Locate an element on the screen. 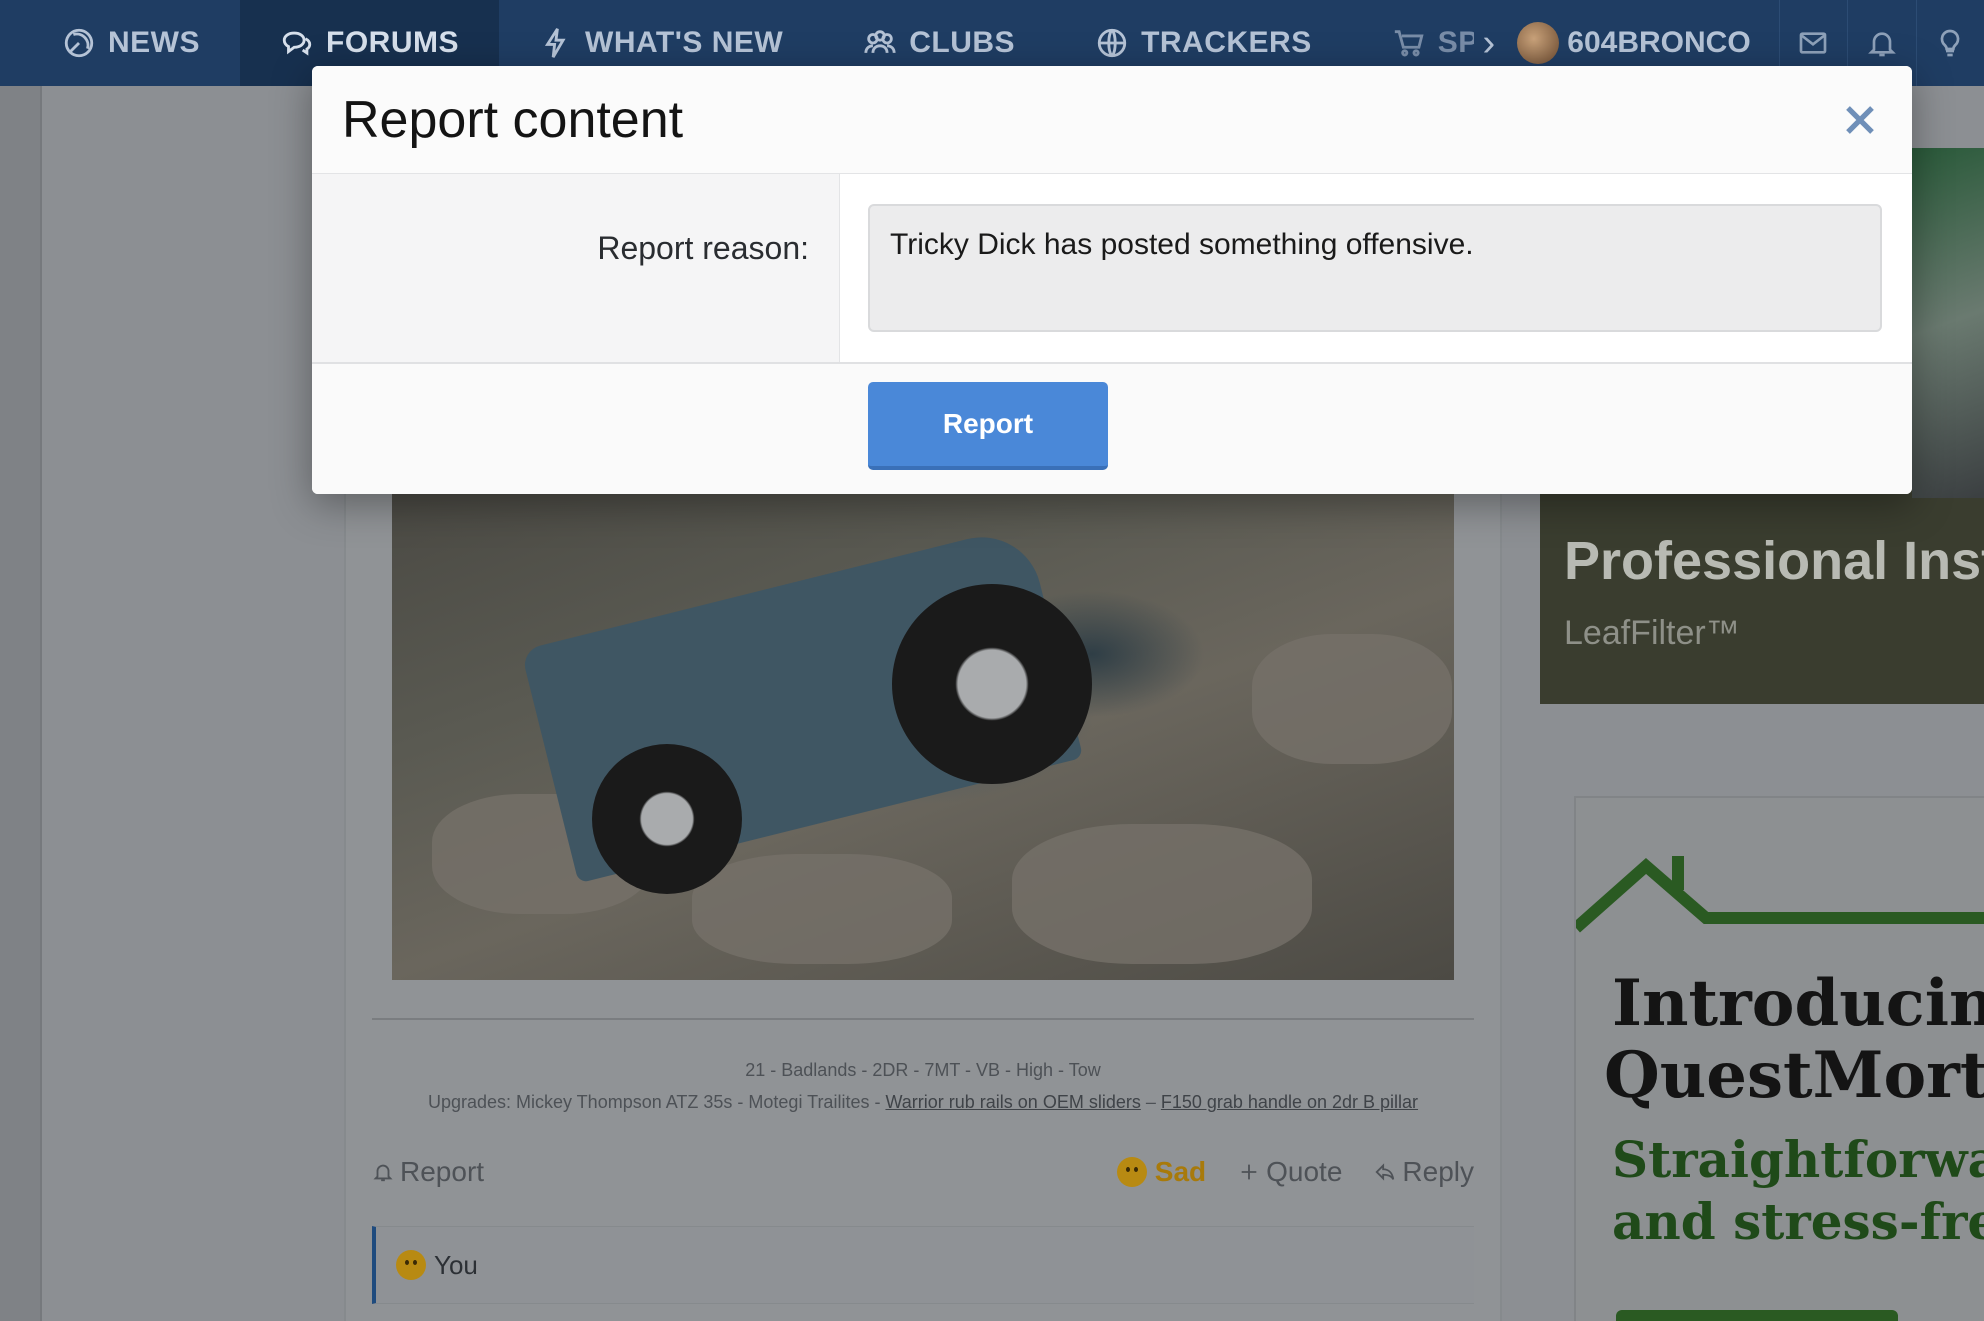 The height and width of the screenshot is (1321, 1984). ad-headline: Introducing is located at coordinates (1798, 1003).